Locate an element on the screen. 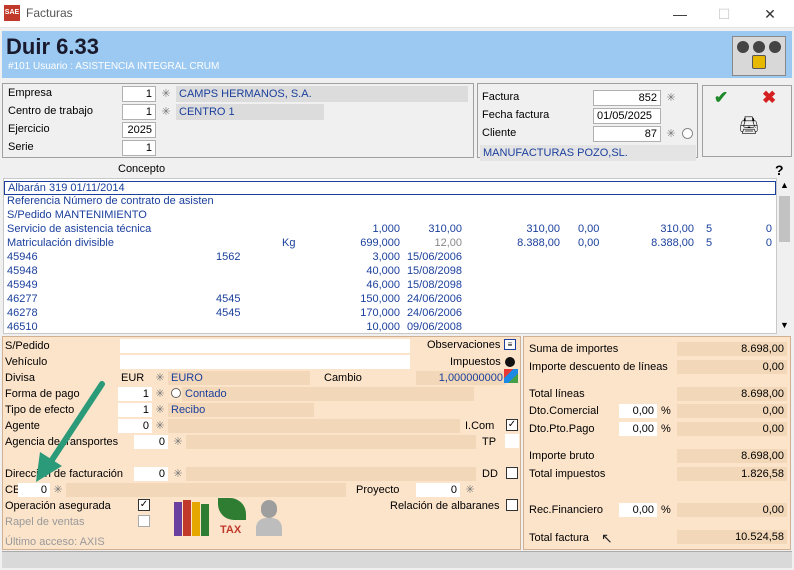  icom-label: I.Com is located at coordinates (480, 426).